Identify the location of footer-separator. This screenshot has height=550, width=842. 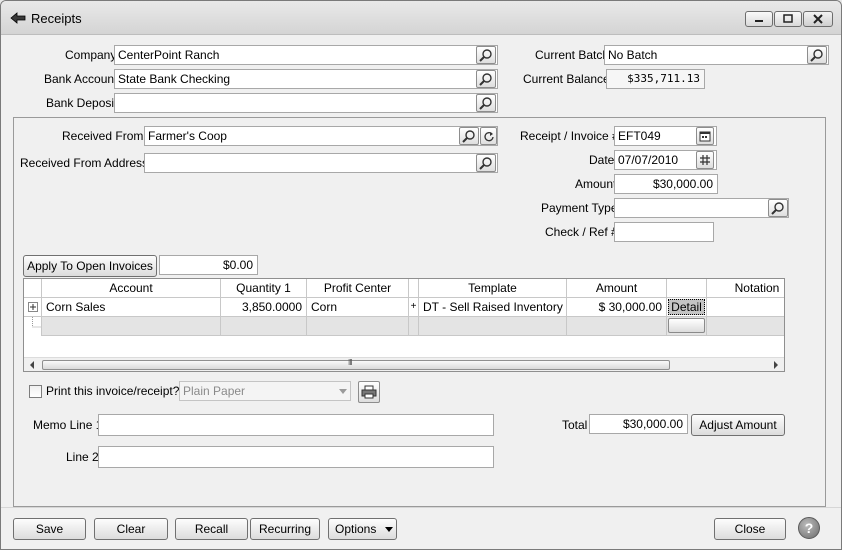
(421, 507).